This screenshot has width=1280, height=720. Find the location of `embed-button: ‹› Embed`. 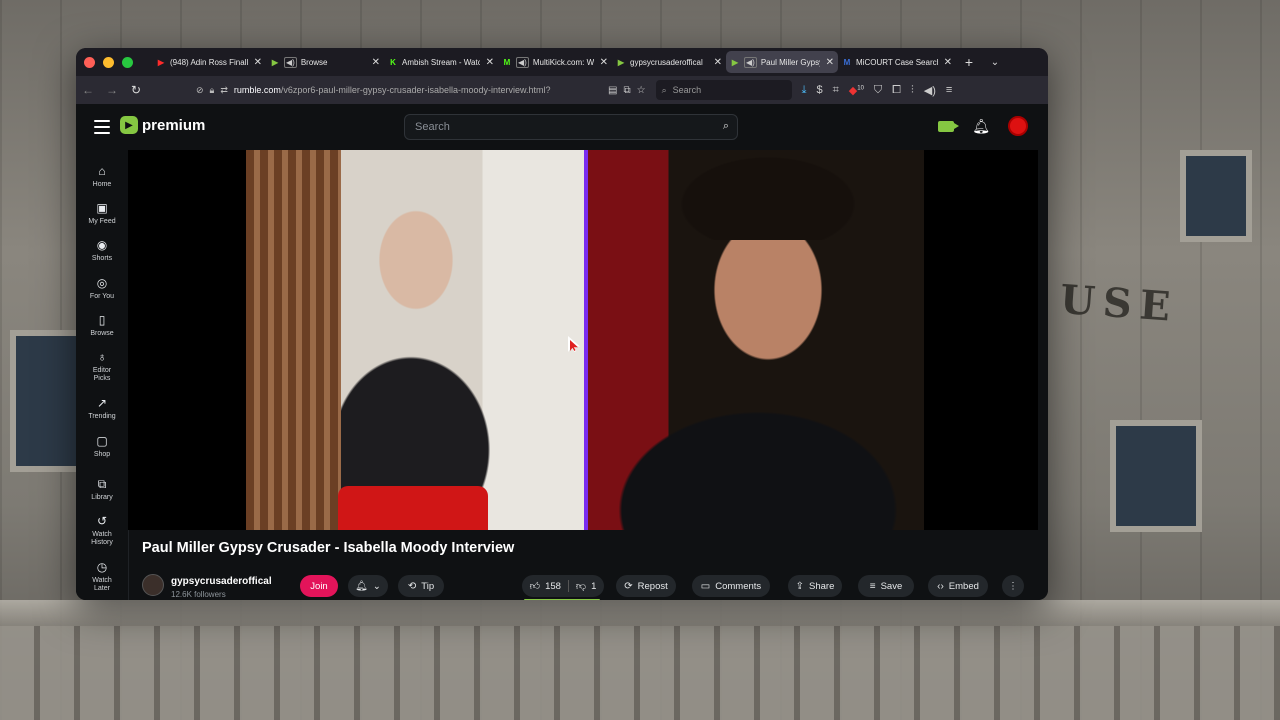

embed-button: ‹› Embed is located at coordinates (958, 586).